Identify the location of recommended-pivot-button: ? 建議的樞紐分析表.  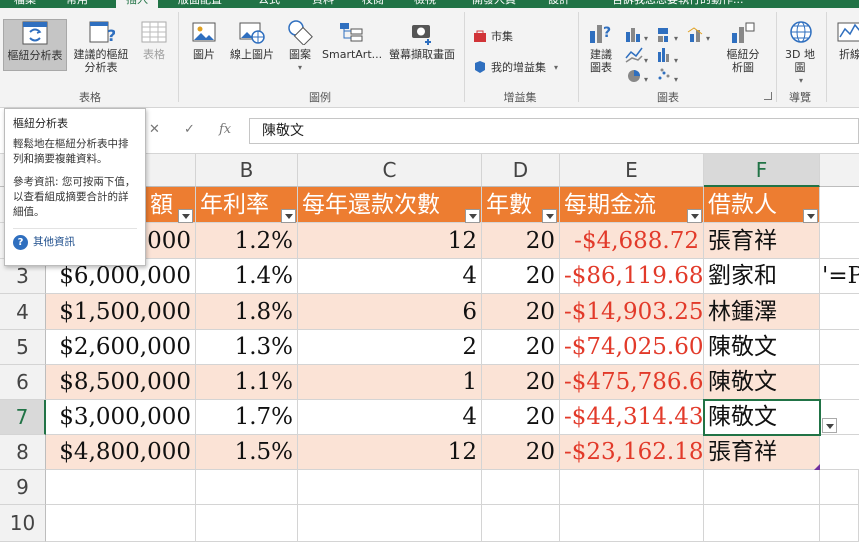
(101, 52).